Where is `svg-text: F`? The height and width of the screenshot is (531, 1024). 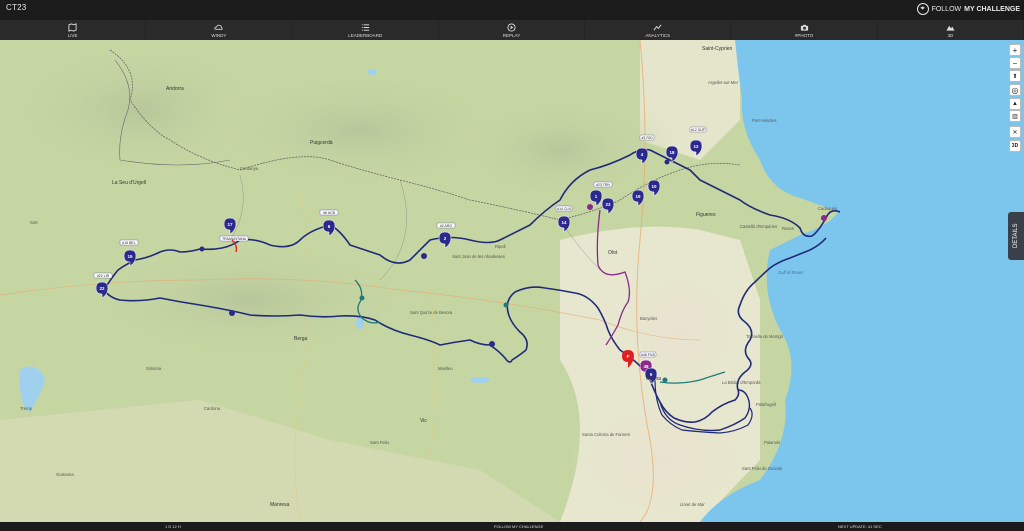 svg-text: F is located at coordinates (628, 356).